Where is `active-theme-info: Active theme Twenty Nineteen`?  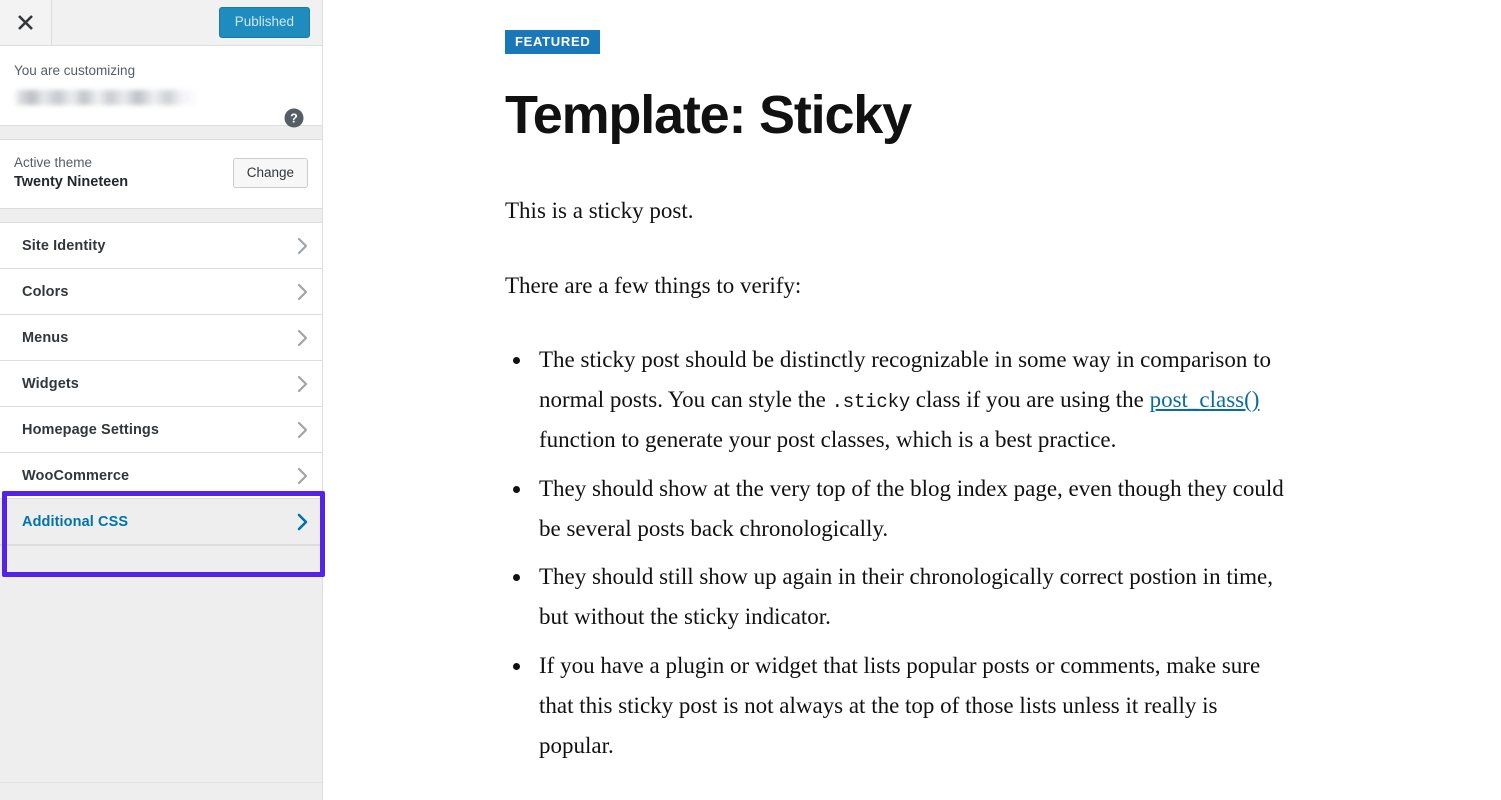 active-theme-info: Active theme Twenty Nineteen is located at coordinates (71, 173).